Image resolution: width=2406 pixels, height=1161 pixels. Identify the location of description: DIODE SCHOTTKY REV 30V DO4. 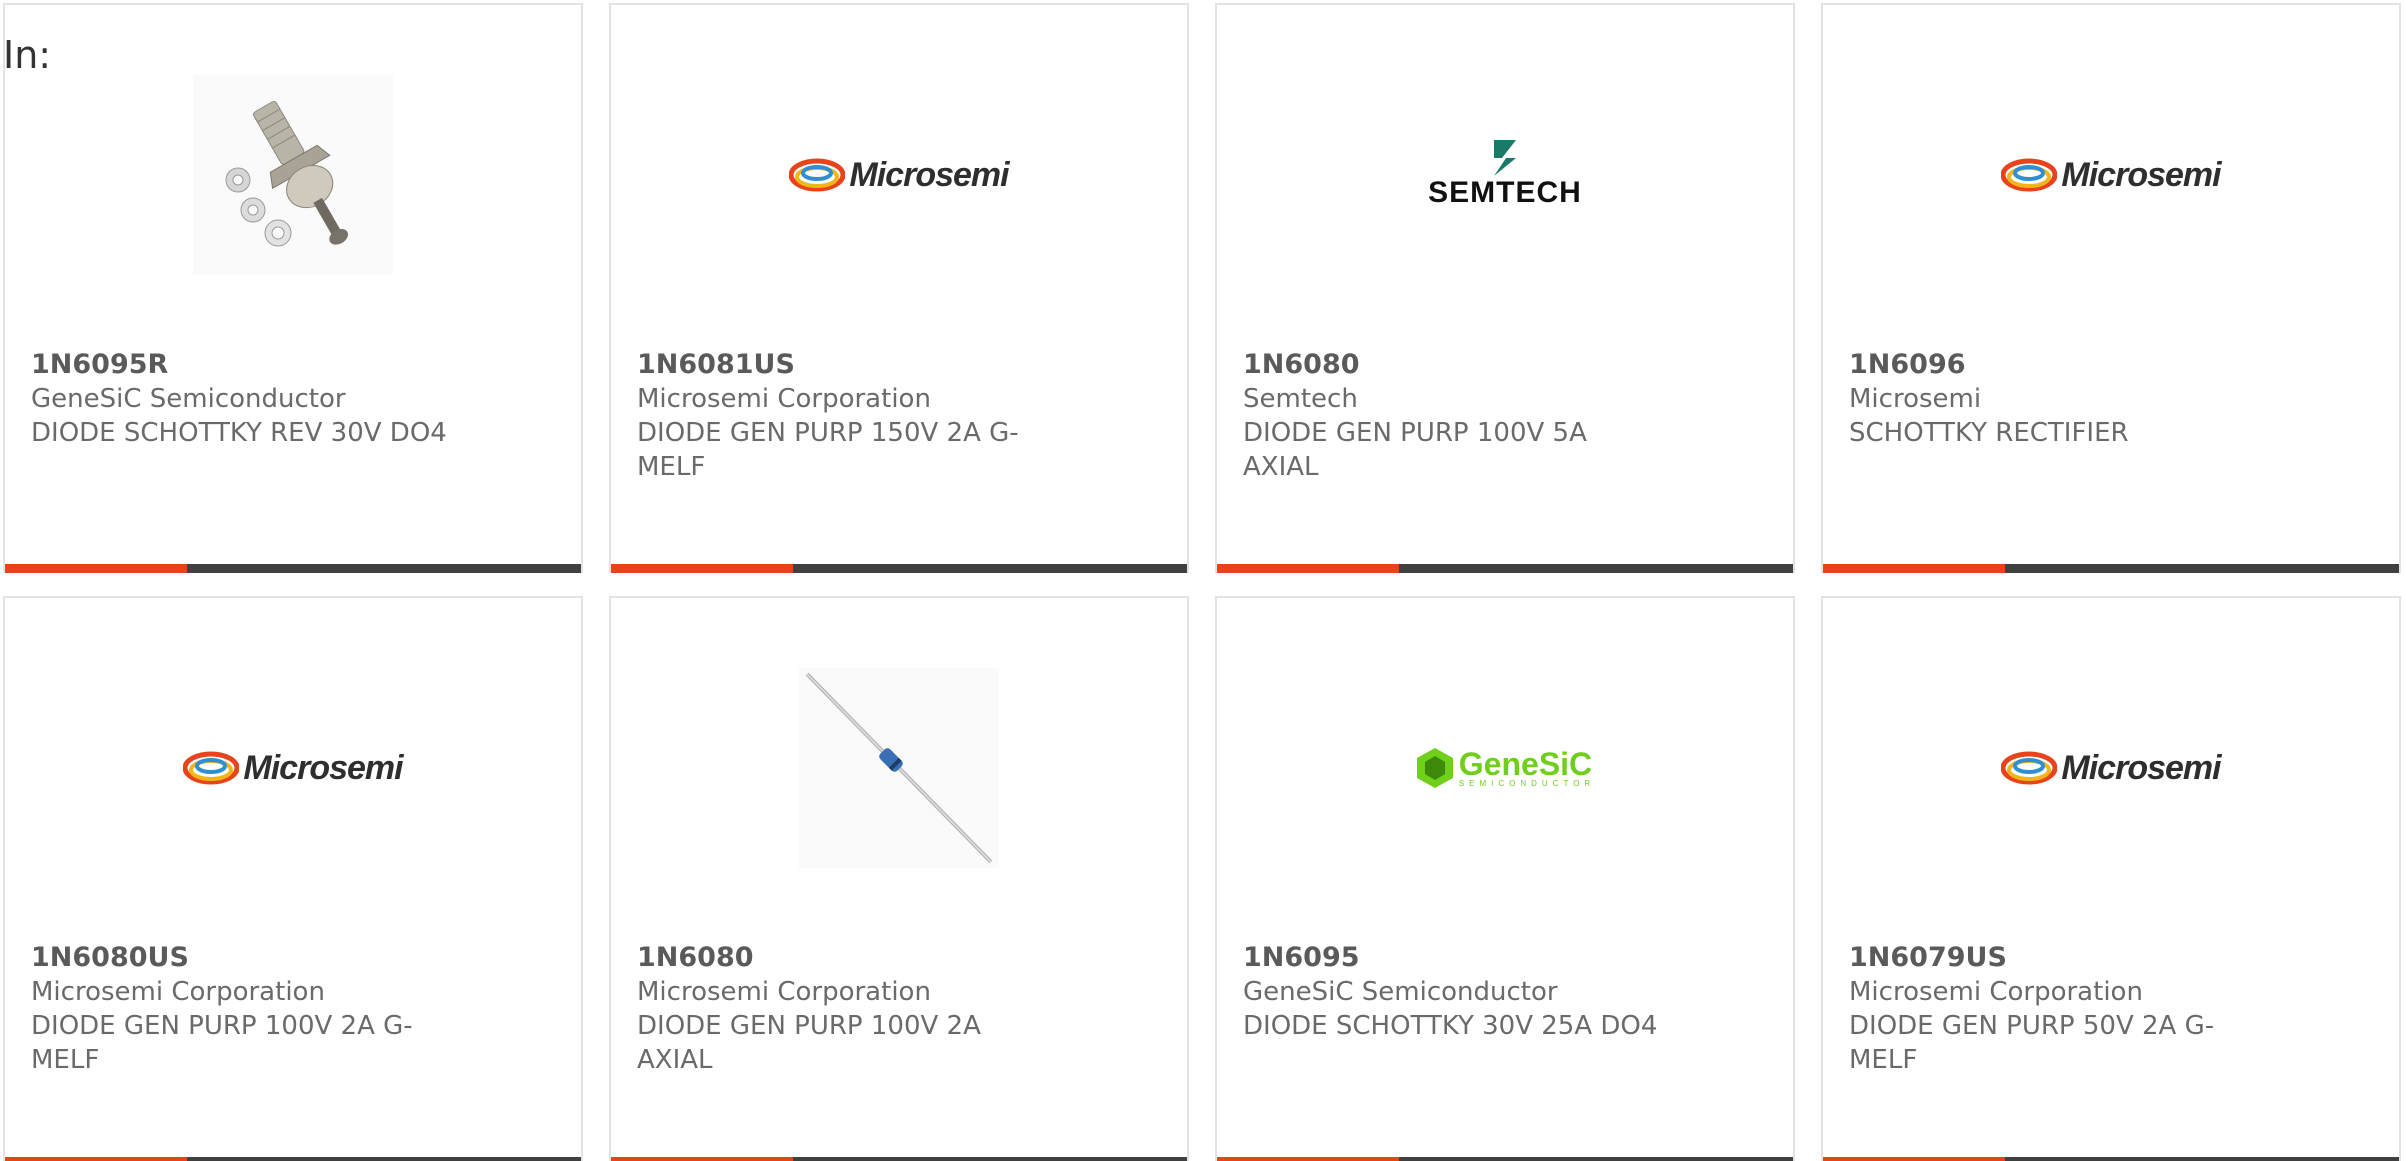
(239, 433).